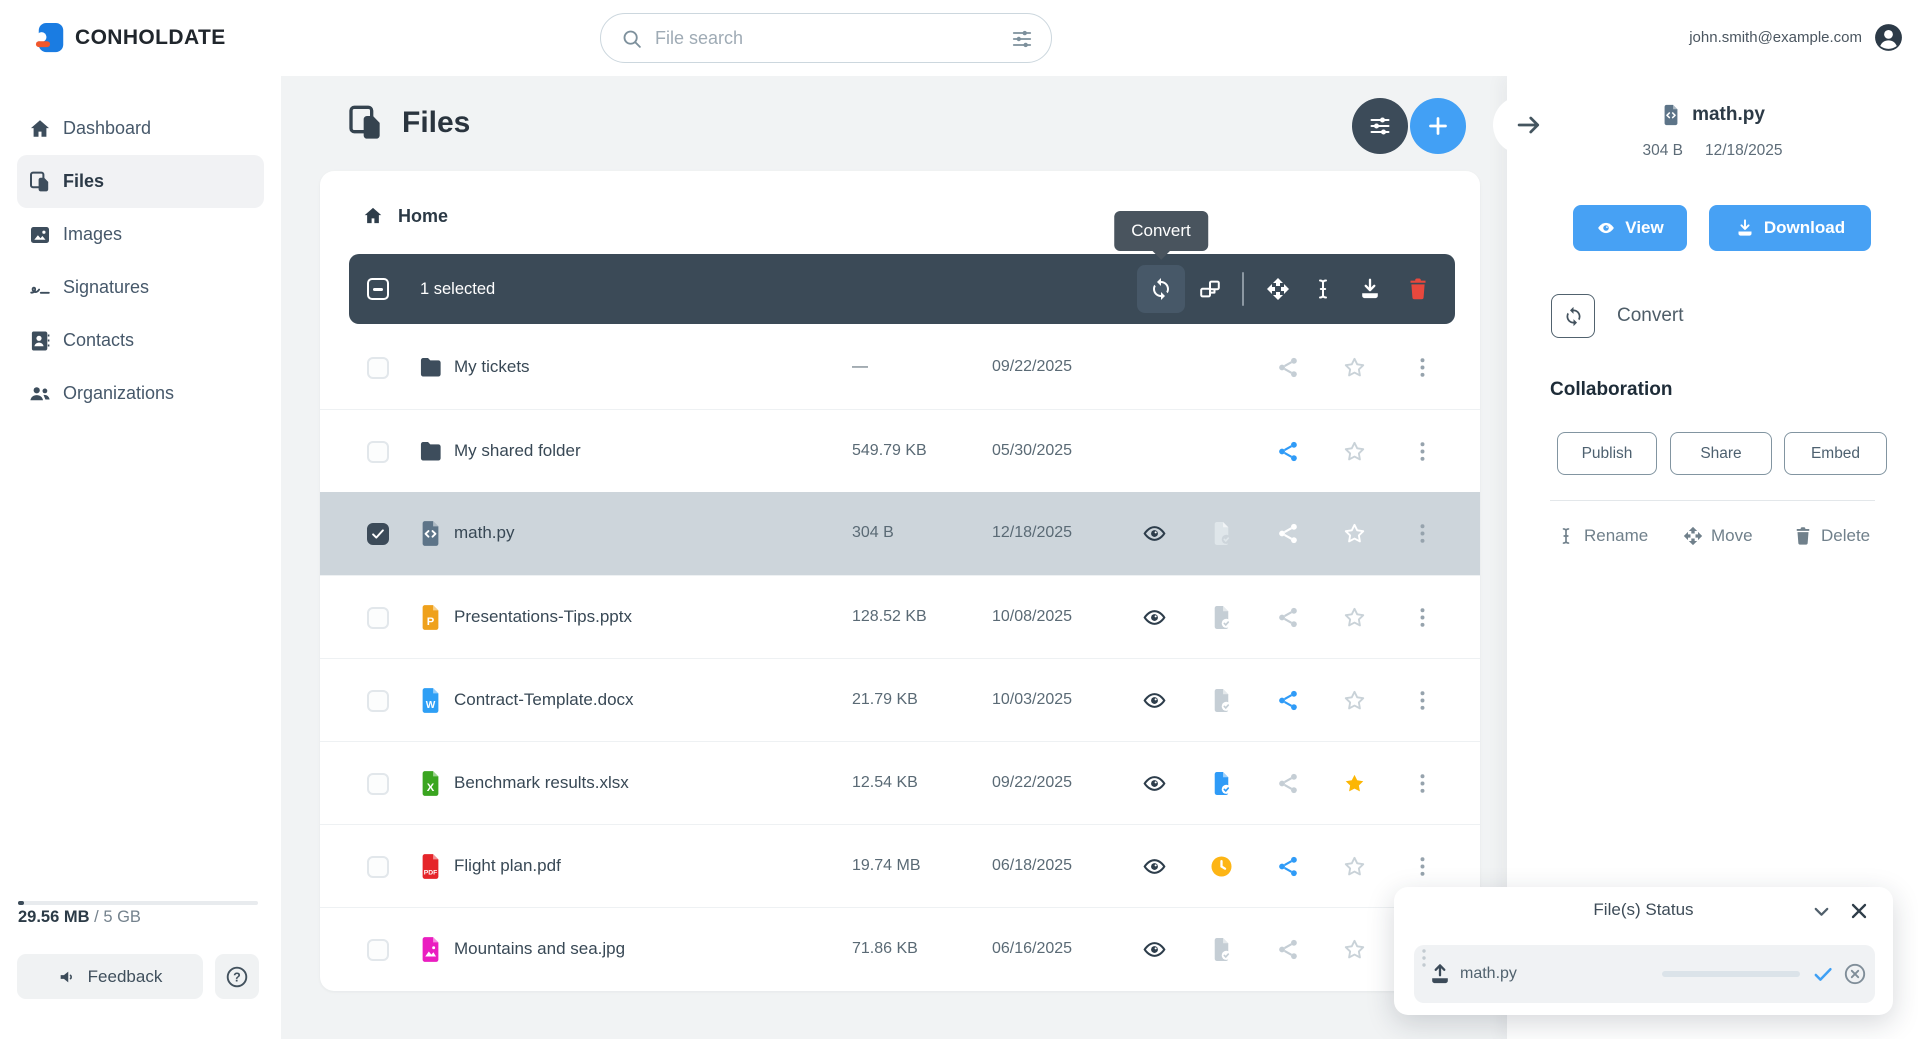  Describe the element at coordinates (125, 976) in the screenshot. I see `feedback-label: Feedback` at that location.